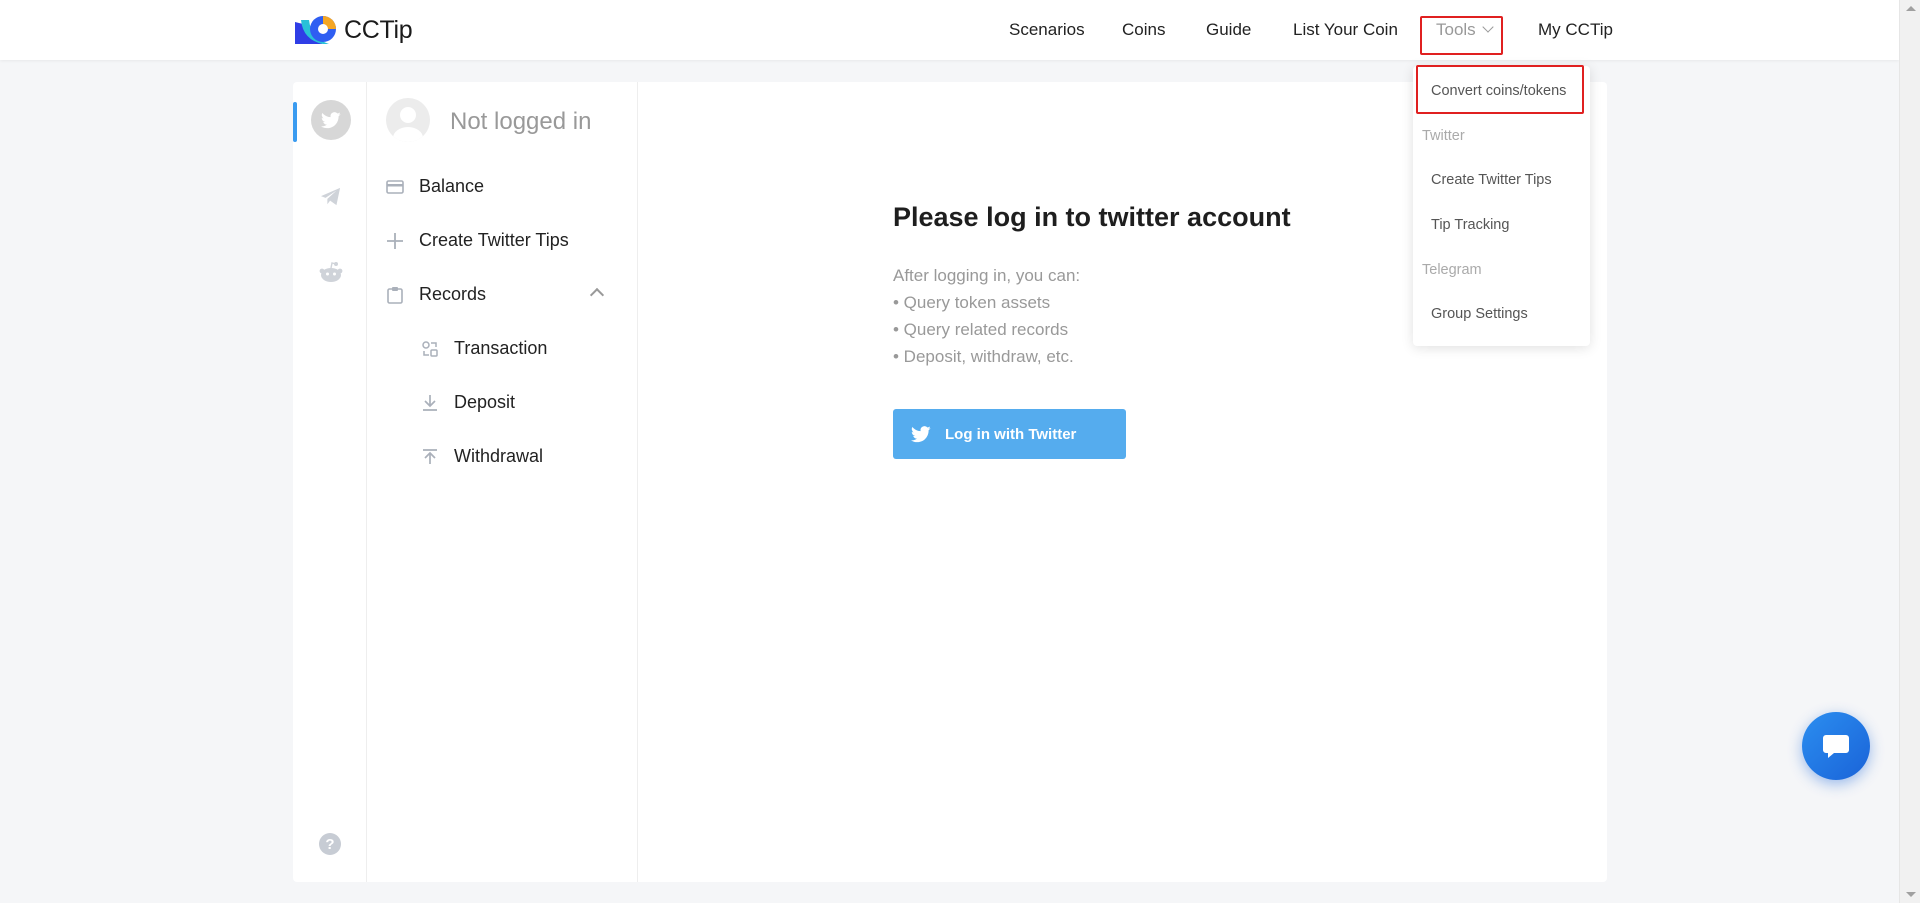 The height and width of the screenshot is (903, 1920). I want to click on menu-group-settings: Group Settings, so click(1479, 314).